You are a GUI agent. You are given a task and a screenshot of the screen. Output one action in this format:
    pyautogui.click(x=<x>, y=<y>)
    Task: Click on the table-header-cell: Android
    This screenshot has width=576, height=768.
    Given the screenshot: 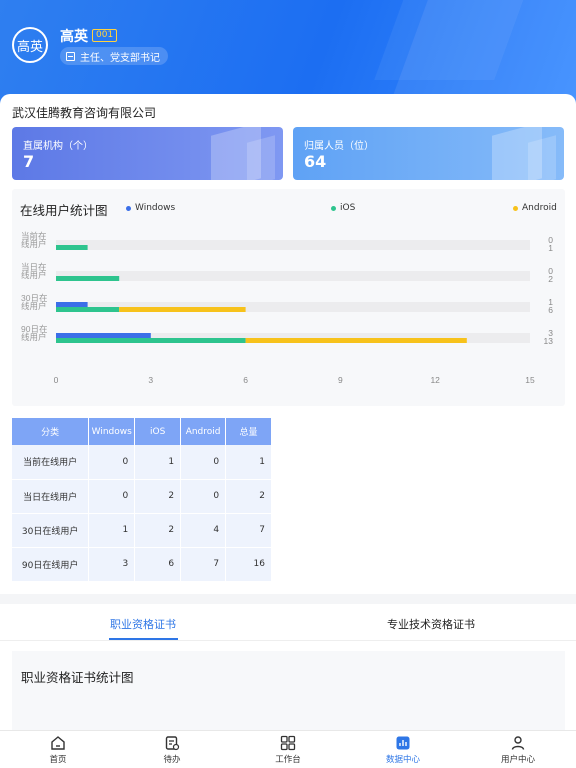 What is the action you would take?
    pyautogui.click(x=203, y=431)
    